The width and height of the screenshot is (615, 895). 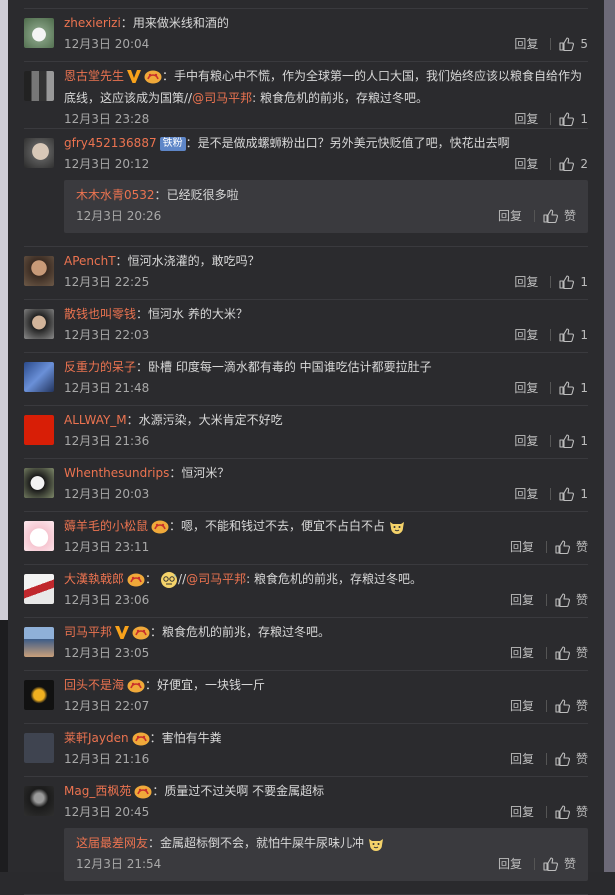 What do you see at coordinates (92, 23) in the screenshot?
I see `commenter-name: zhexierizi` at bounding box center [92, 23].